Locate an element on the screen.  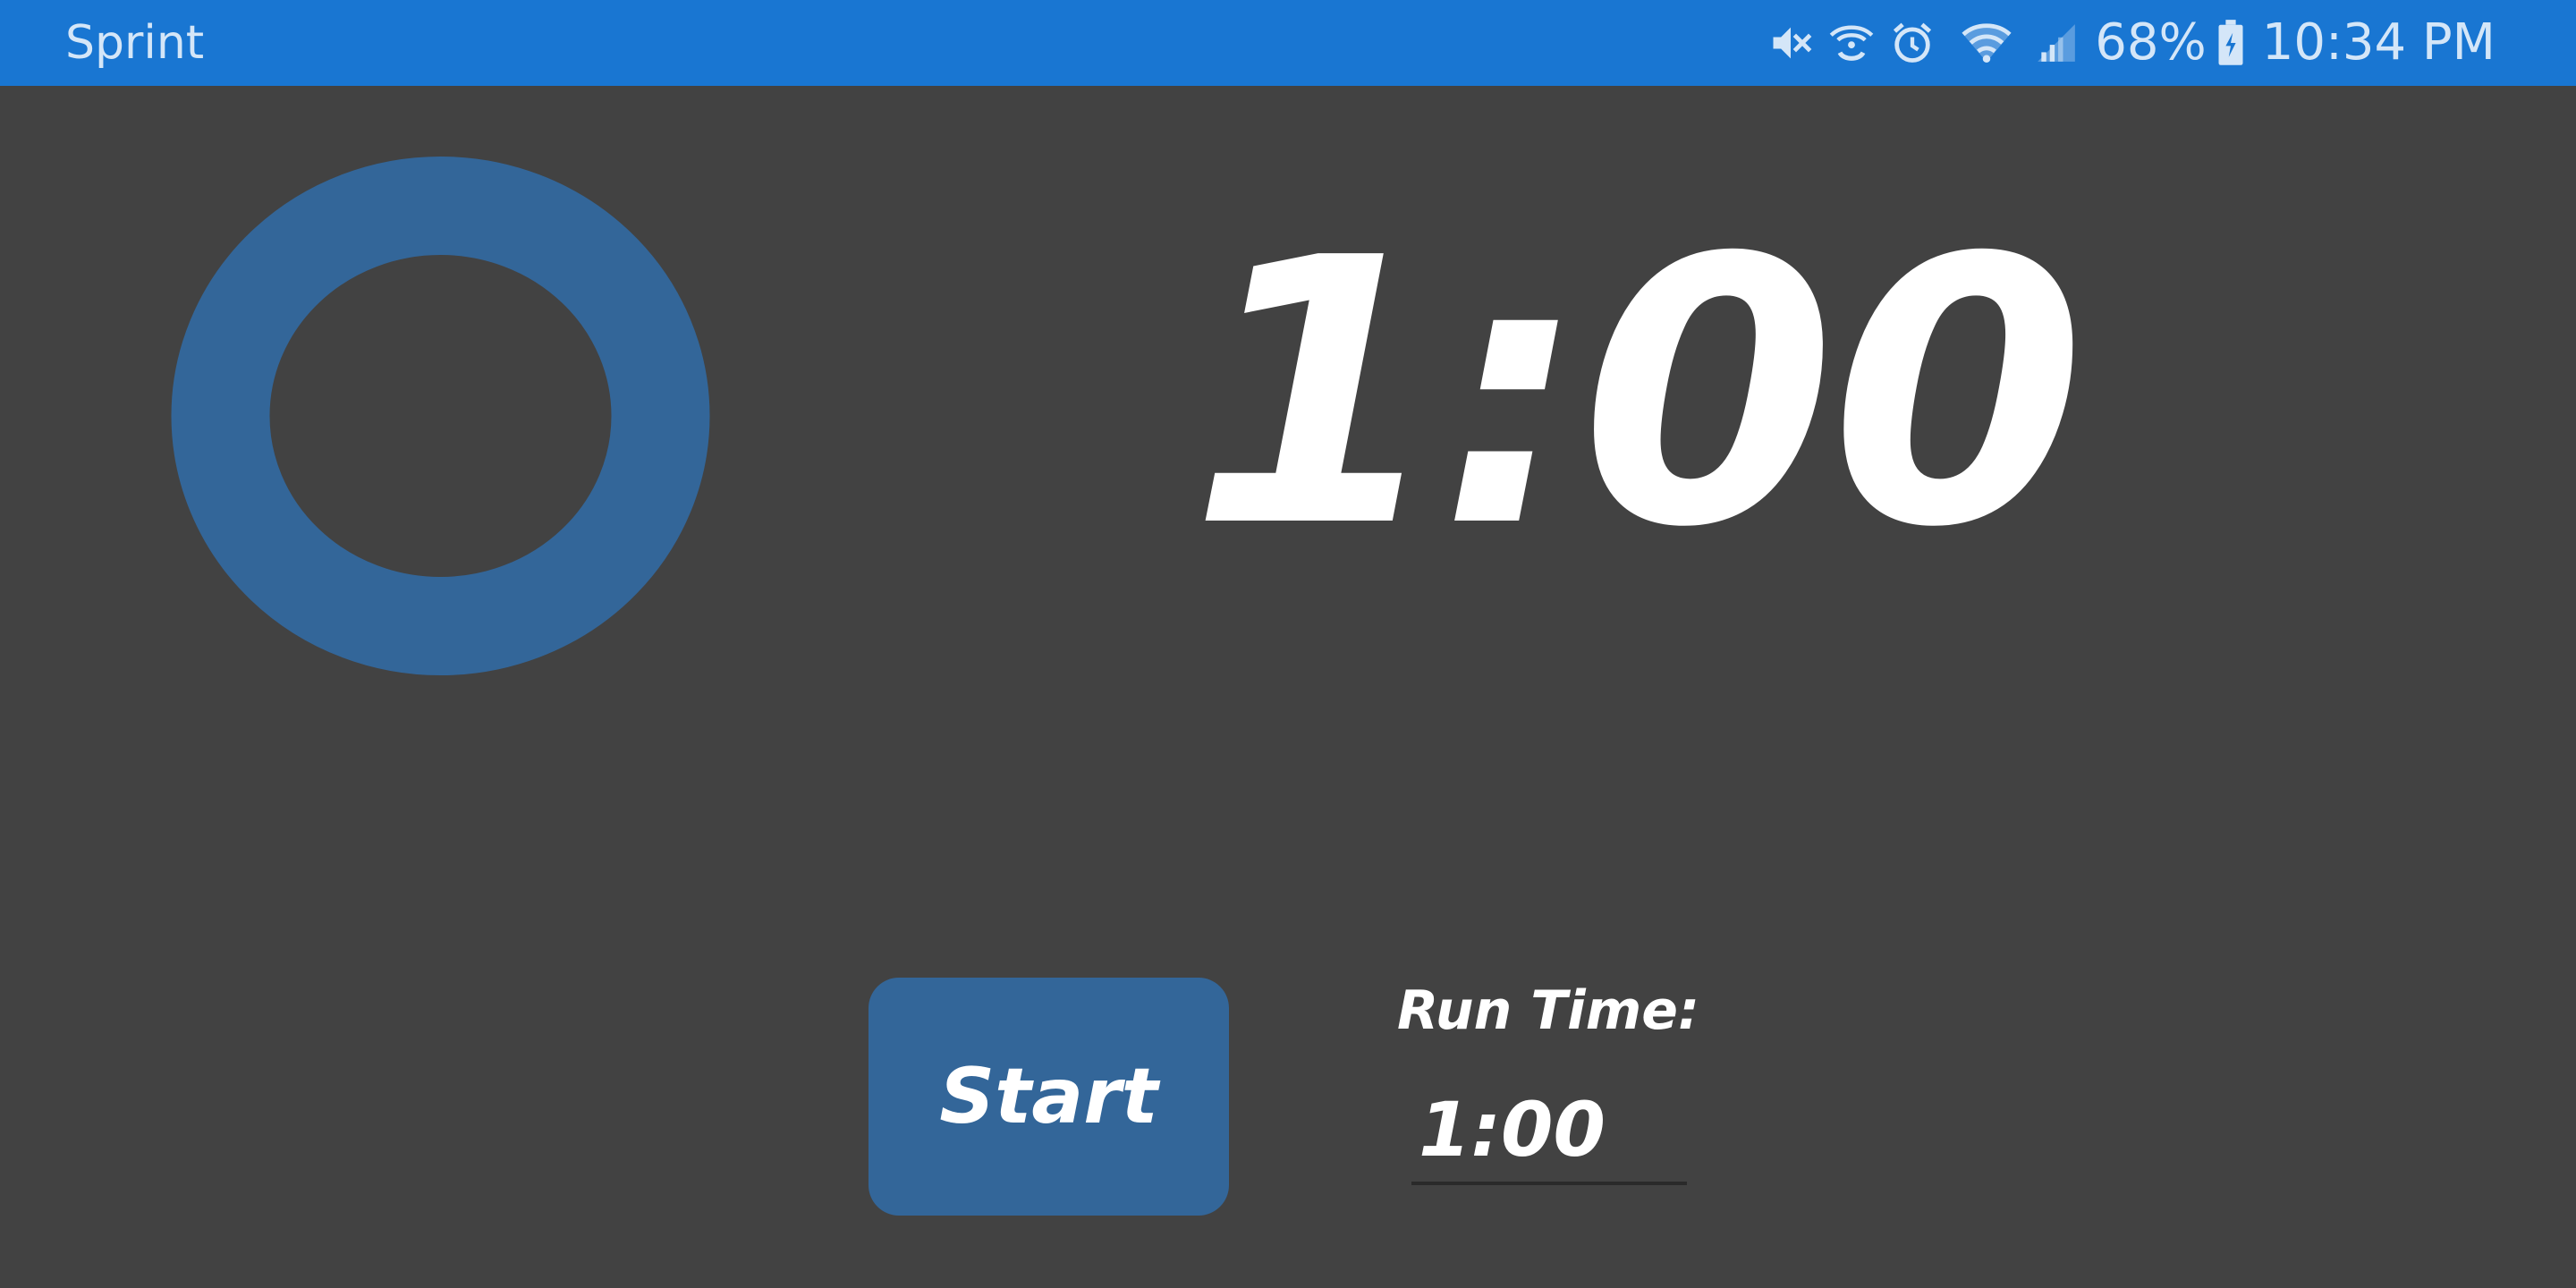
clock: 10:34 PM is located at coordinates (2378, 42).